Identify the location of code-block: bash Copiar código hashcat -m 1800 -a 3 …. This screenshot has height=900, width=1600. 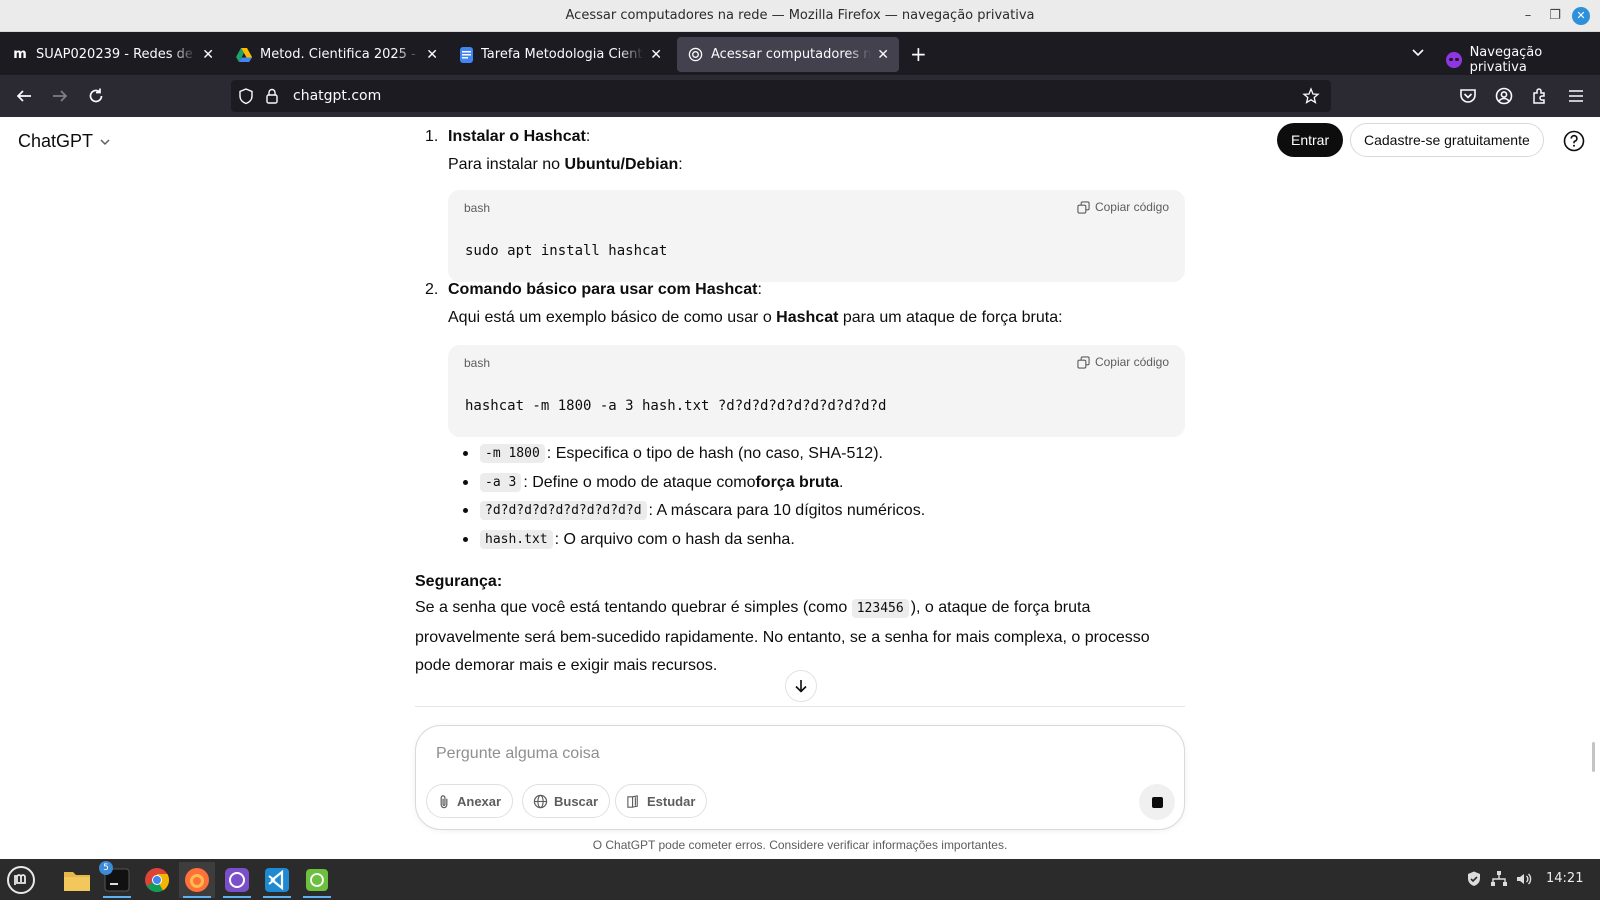
(816, 391).